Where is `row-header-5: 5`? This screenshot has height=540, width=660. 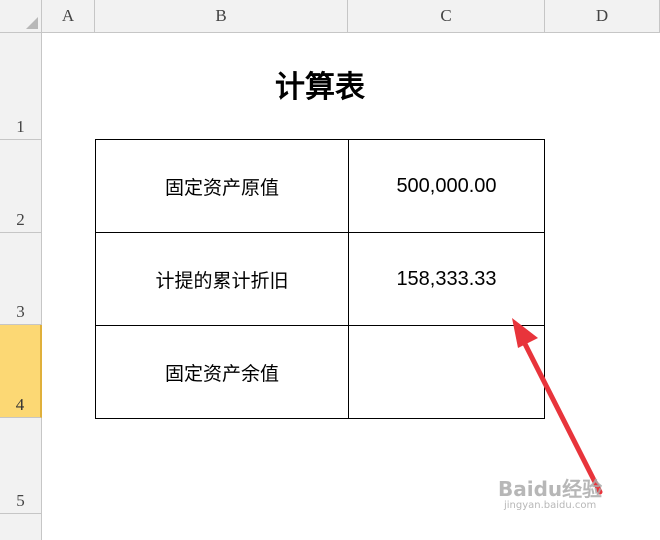
row-header-5: 5 is located at coordinates (21, 466).